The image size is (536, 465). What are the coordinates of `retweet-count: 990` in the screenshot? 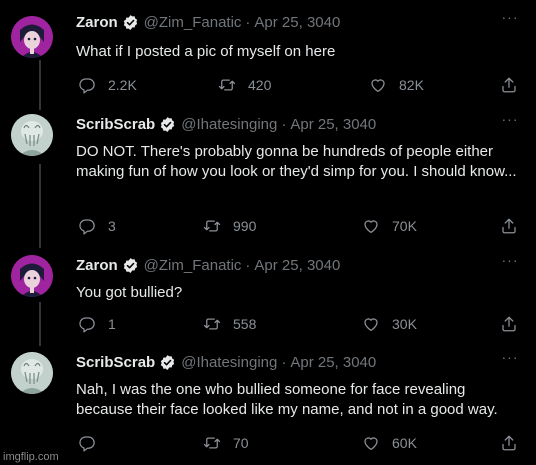 It's located at (245, 226).